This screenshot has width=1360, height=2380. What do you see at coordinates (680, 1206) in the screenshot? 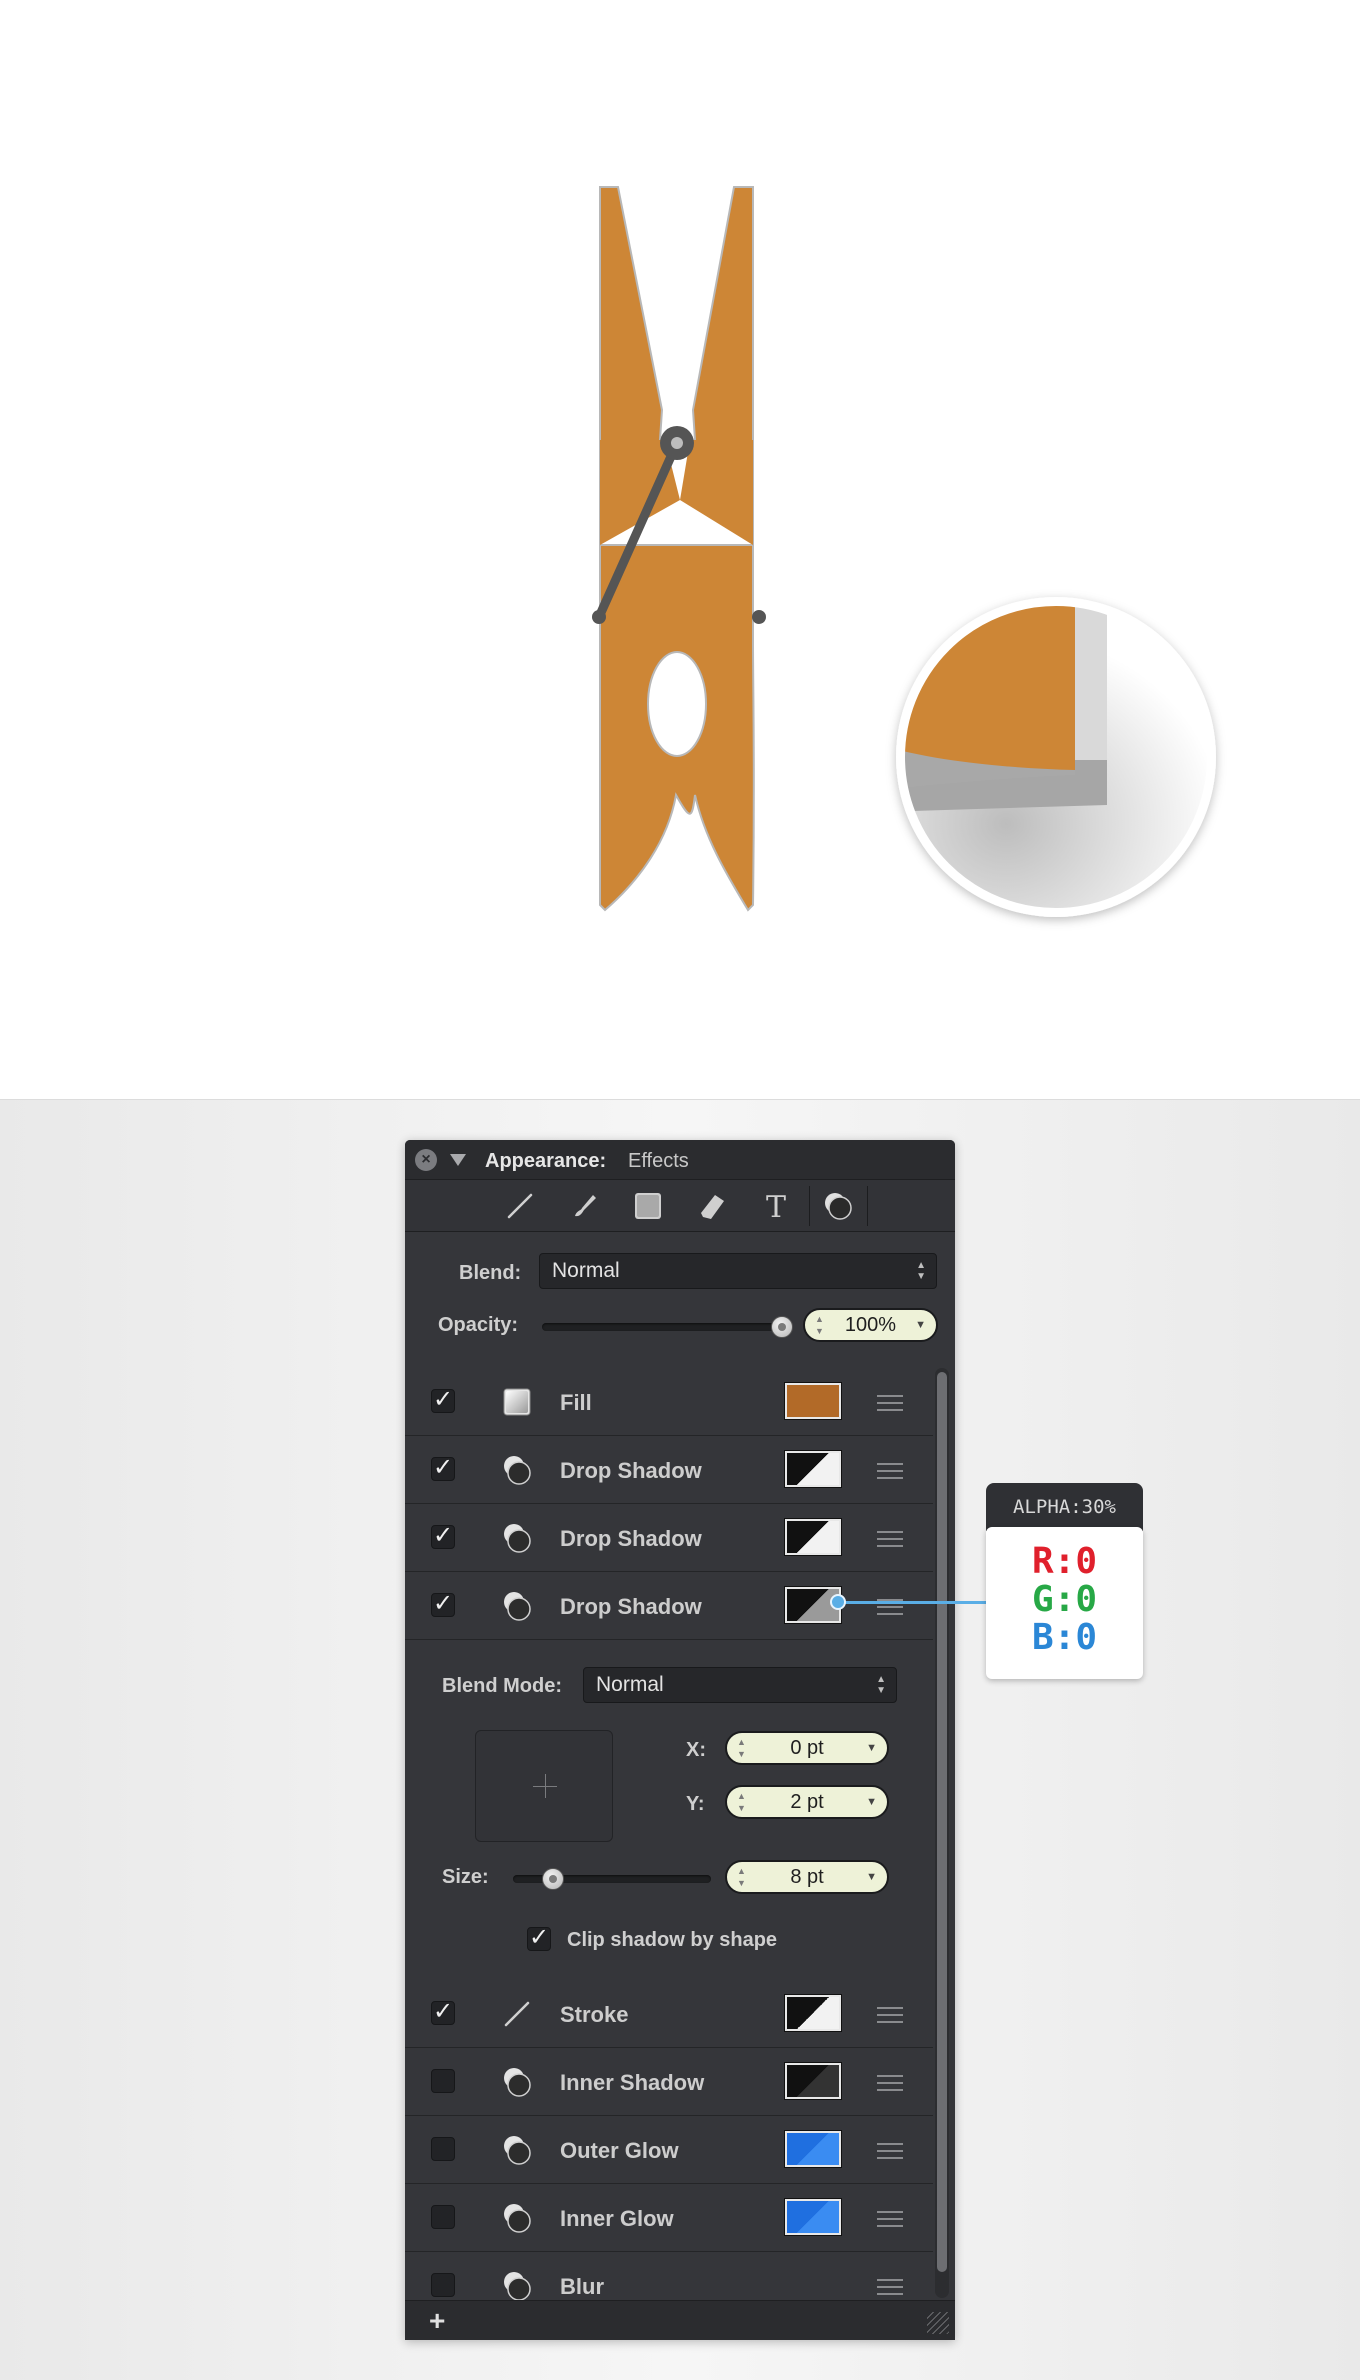
I see `tool-tabs: T` at bounding box center [680, 1206].